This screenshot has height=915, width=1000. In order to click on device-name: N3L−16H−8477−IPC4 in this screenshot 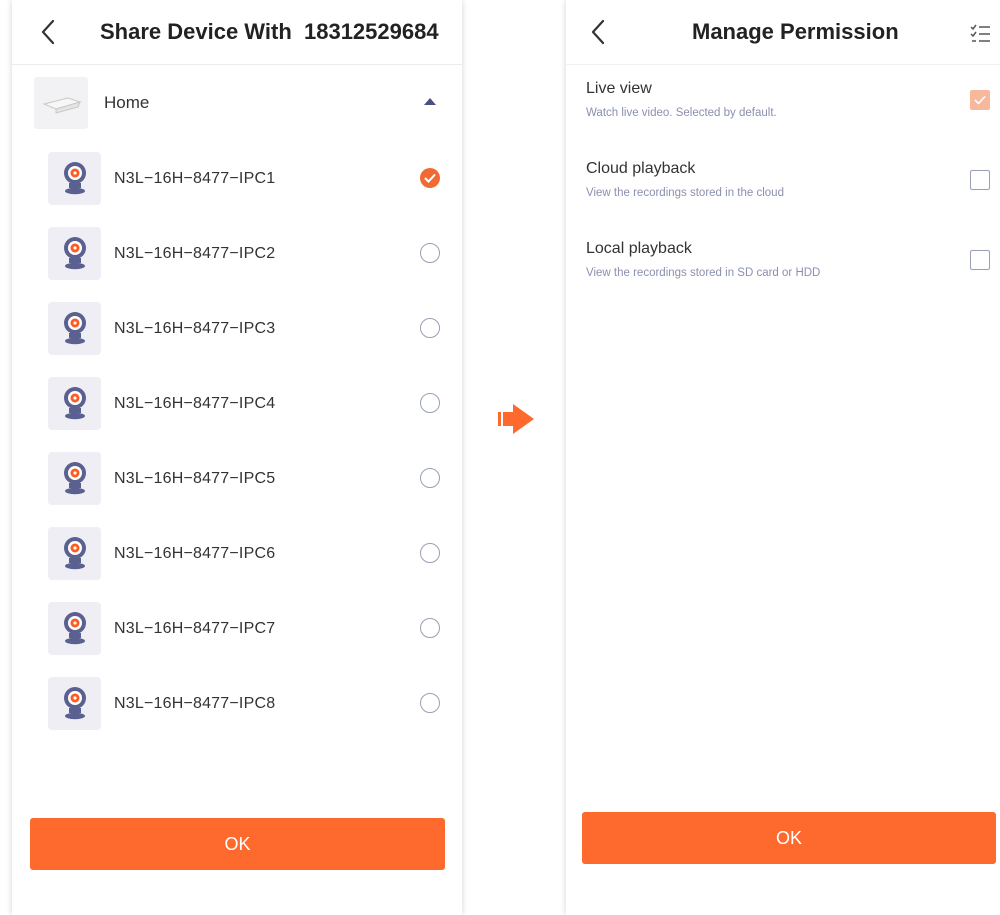, I will do `click(195, 403)`.